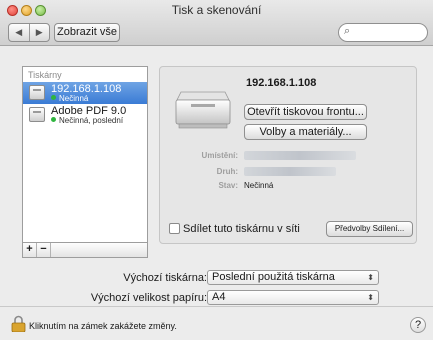 This screenshot has height=340, width=433. I want to click on search-field: ⌕, so click(383, 32).